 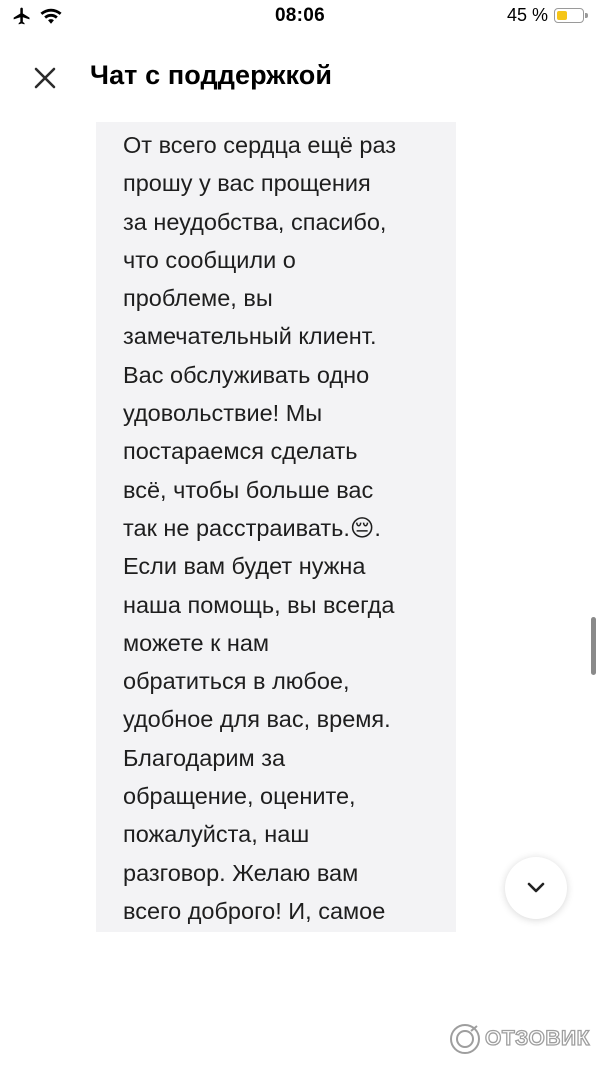 I want to click on watermark-text: ОТЗОВИК, so click(x=537, y=1038).